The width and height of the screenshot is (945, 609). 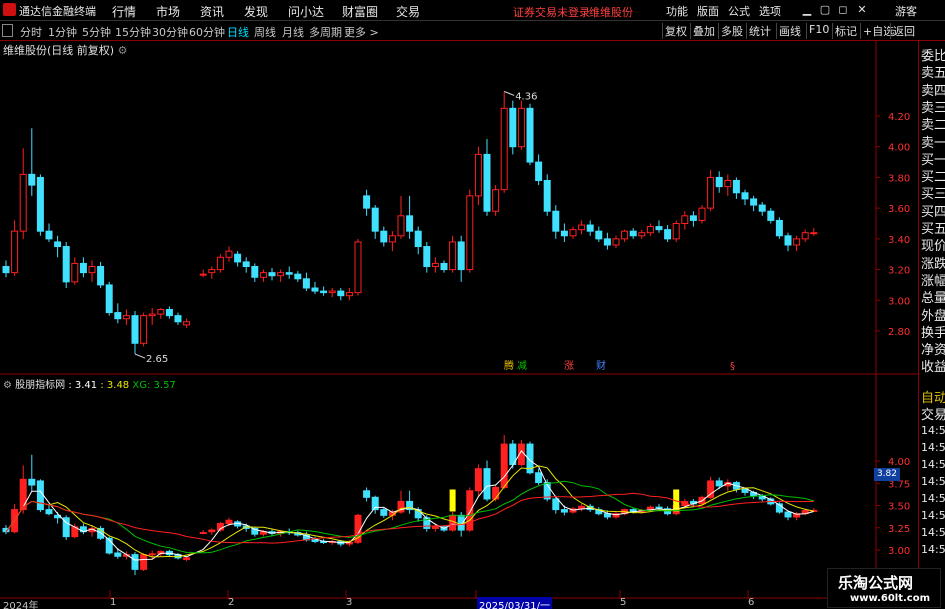 I want to click on quote-field-label: 买四, so click(x=933, y=212).